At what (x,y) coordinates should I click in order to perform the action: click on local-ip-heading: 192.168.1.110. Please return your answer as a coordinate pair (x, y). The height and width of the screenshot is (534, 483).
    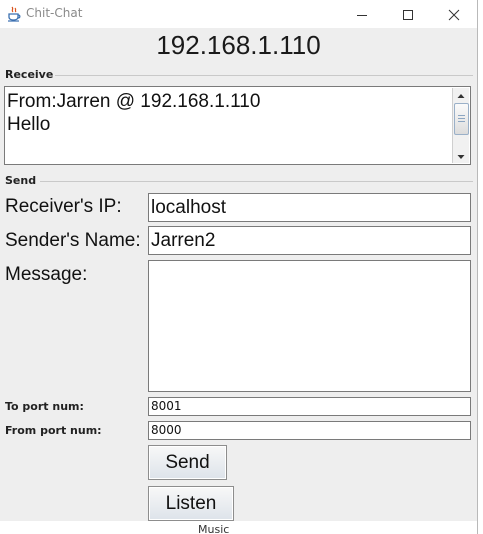
    Looking at the image, I should click on (238, 45).